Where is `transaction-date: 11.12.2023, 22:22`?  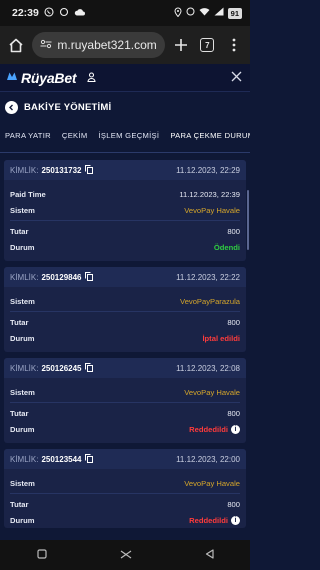 transaction-date: 11.12.2023, 22:22 is located at coordinates (208, 277).